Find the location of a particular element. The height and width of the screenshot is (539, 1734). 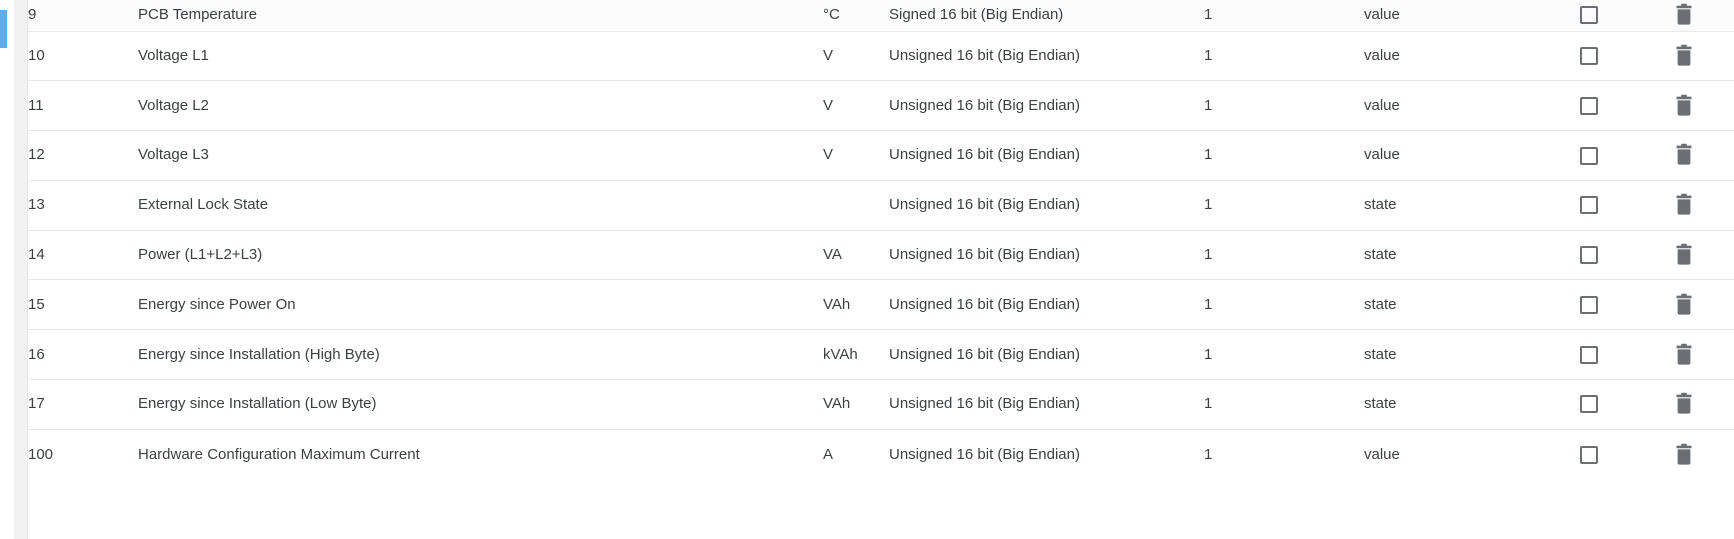

register-id-cell: 16 is located at coordinates (83, 355).